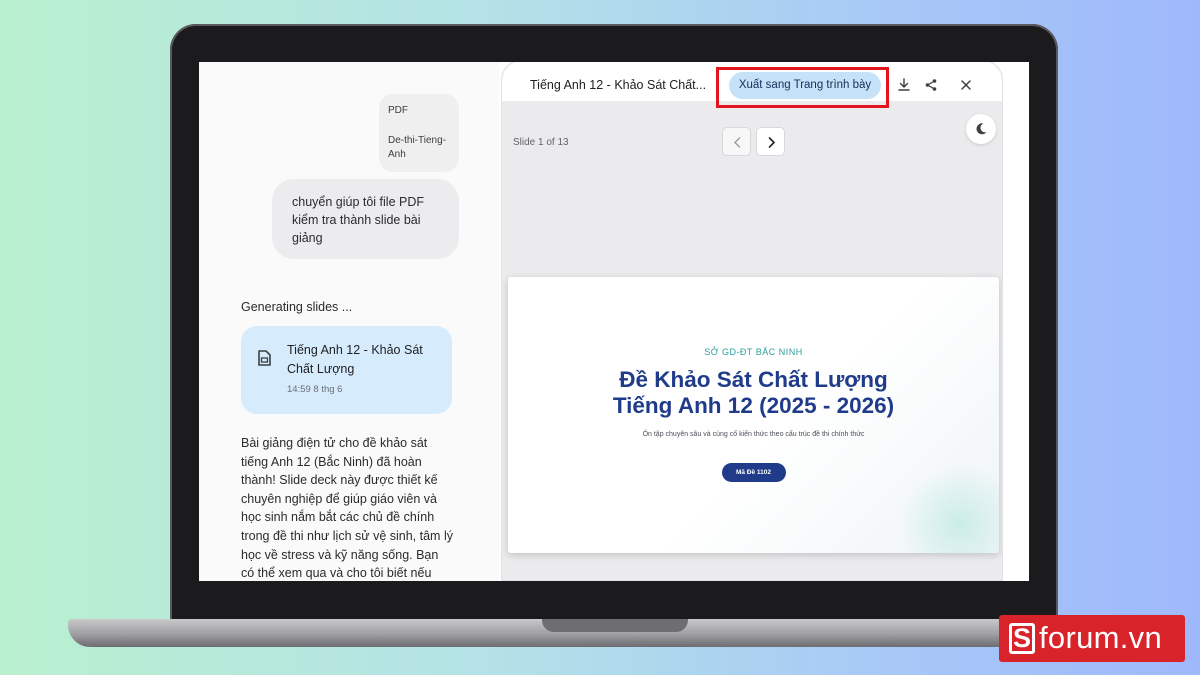 This screenshot has height=675, width=1200. I want to click on moon-icon, so click(981, 129).